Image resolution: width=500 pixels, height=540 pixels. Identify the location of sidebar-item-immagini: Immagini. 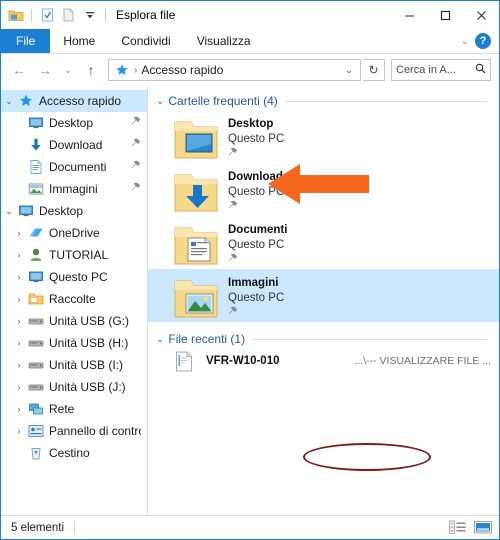
(74, 189).